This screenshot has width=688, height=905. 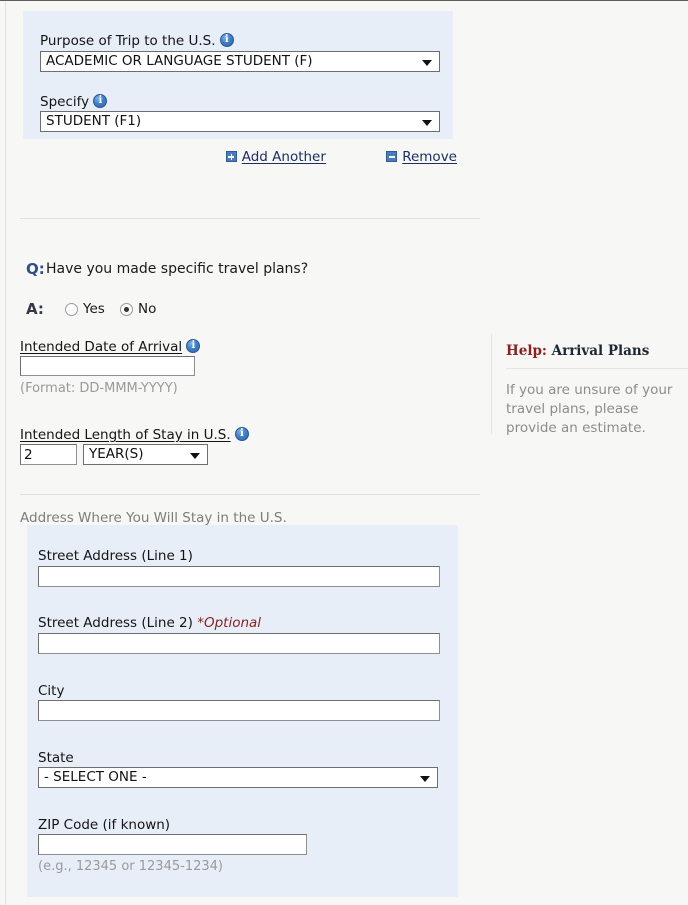 I want to click on answer-marker: A:, so click(x=35, y=309).